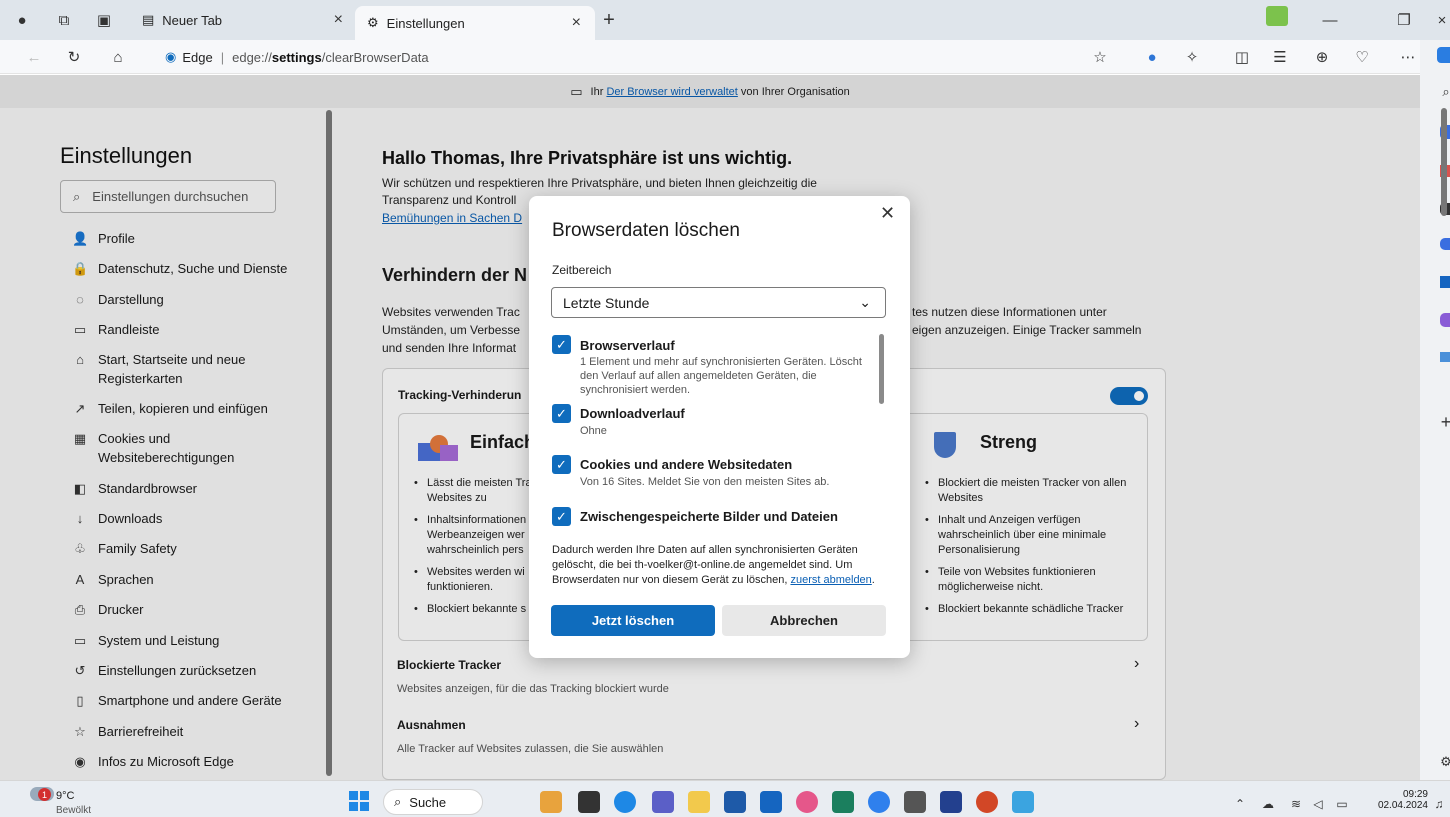 The width and height of the screenshot is (1450, 817). What do you see at coordinates (627, 345) in the screenshot?
I see `checkbox-label: Browserverlauf` at bounding box center [627, 345].